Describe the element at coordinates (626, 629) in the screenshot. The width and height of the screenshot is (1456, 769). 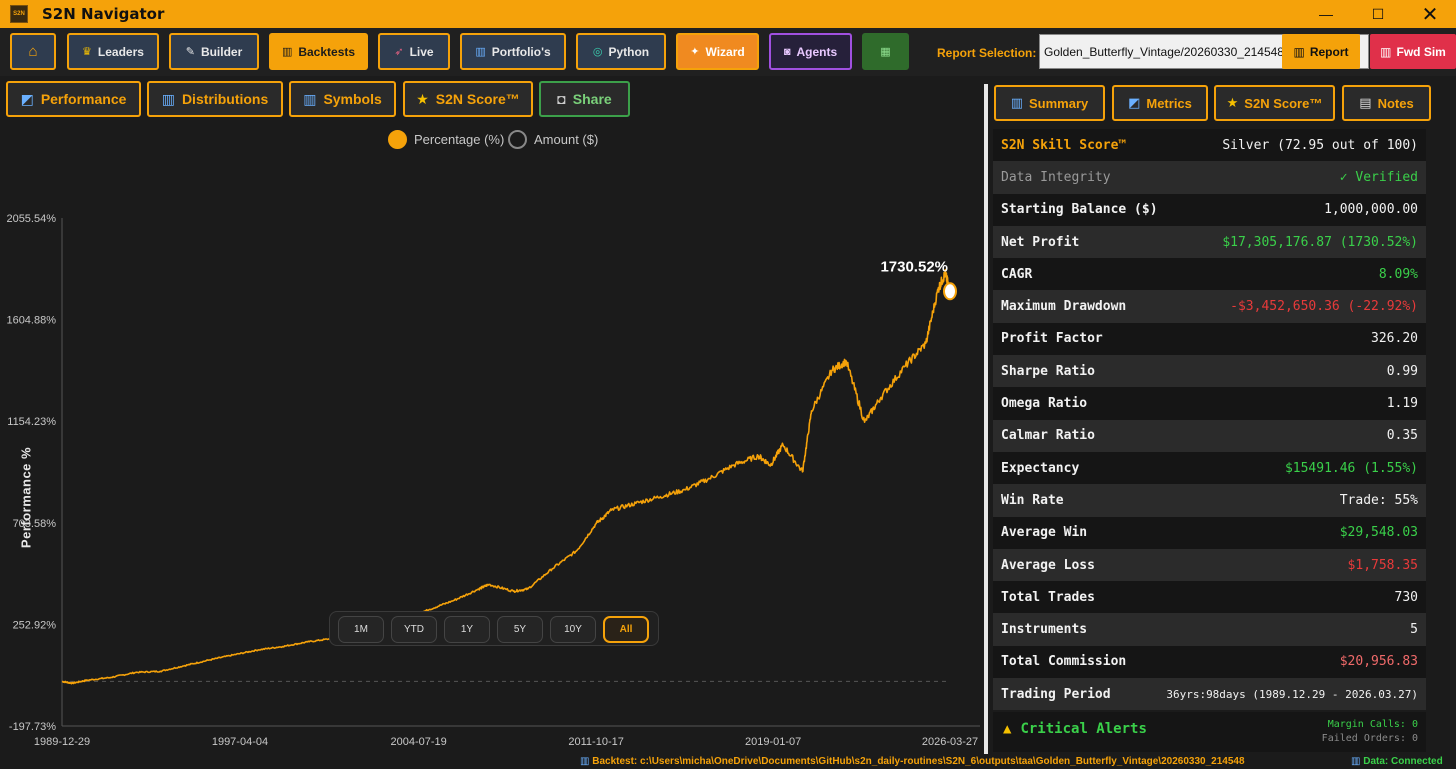
I see `range-all: All` at that location.